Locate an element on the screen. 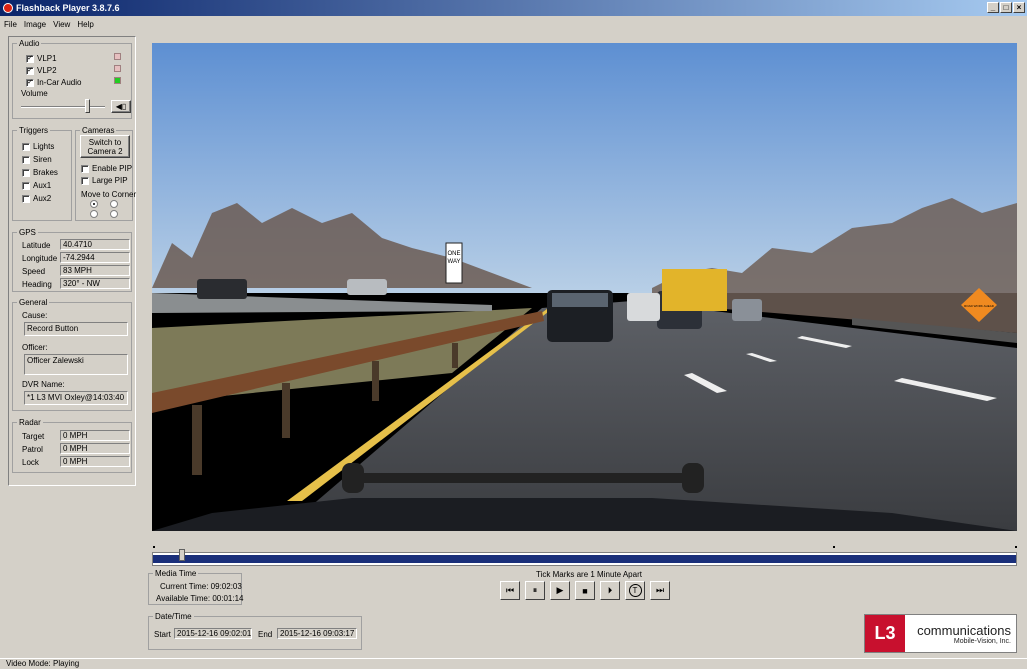  end-value: 2015-12-16 09:03:17 is located at coordinates (317, 633).